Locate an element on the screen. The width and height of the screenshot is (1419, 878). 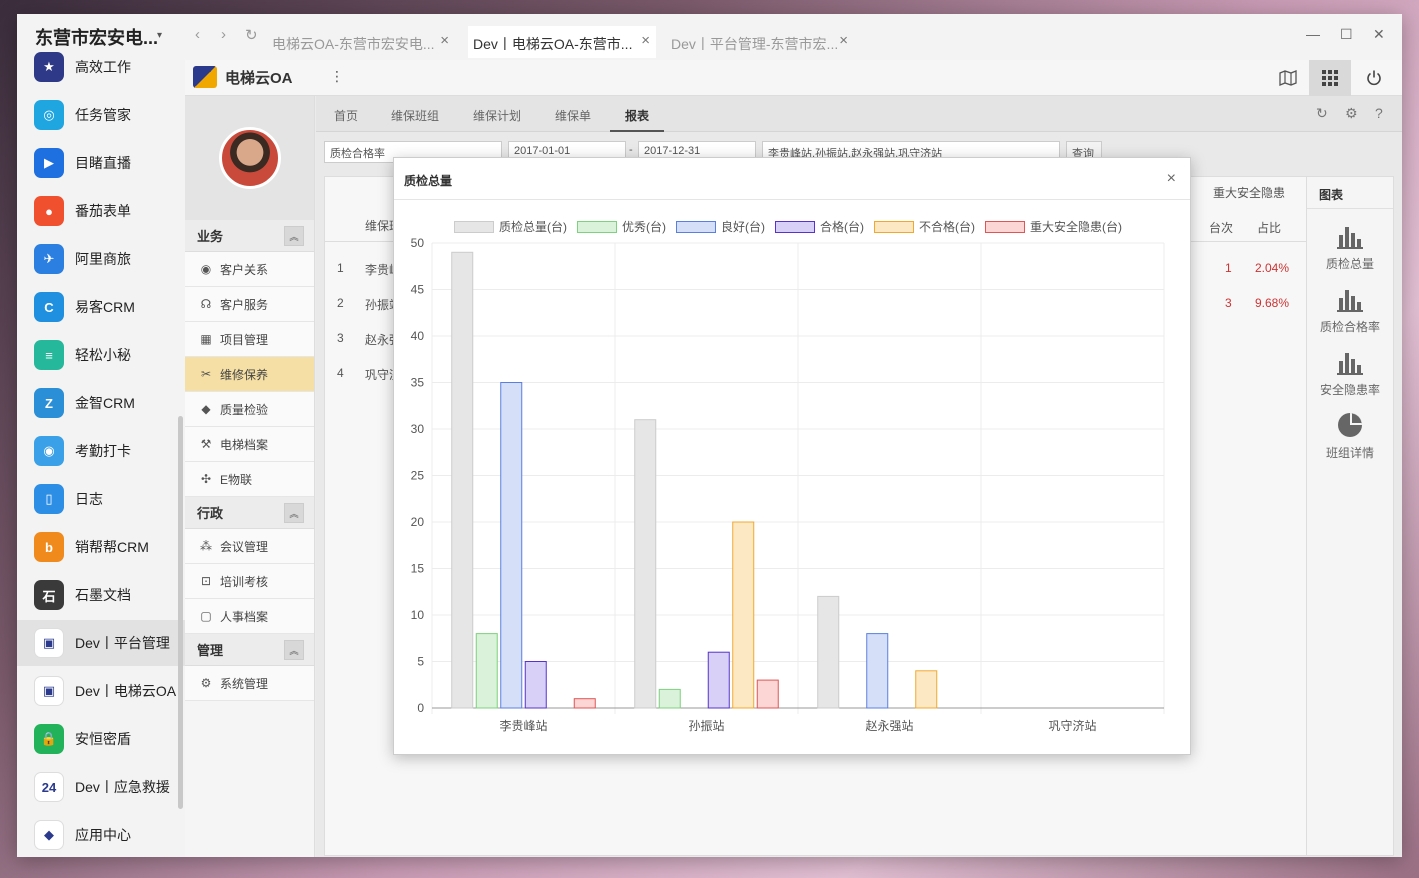
legend-item: 合格(台) is located at coordinates (819, 226).